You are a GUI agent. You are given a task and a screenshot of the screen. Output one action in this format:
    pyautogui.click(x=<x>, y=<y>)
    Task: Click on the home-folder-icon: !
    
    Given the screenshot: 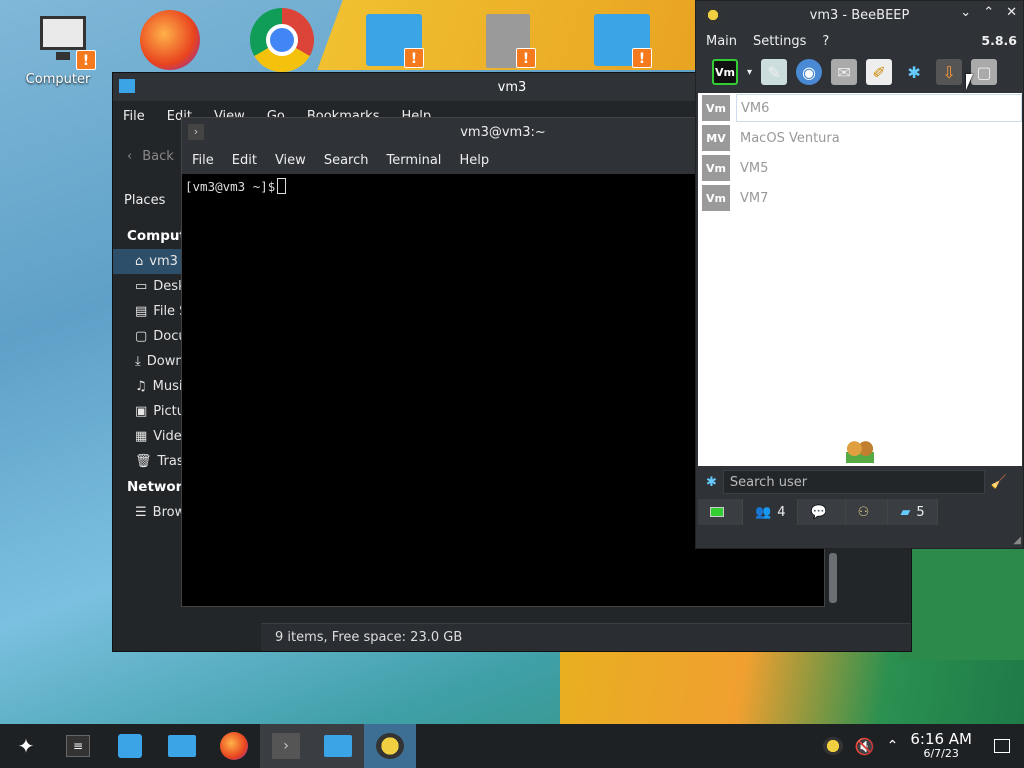 What is the action you would take?
    pyautogui.click(x=623, y=41)
    